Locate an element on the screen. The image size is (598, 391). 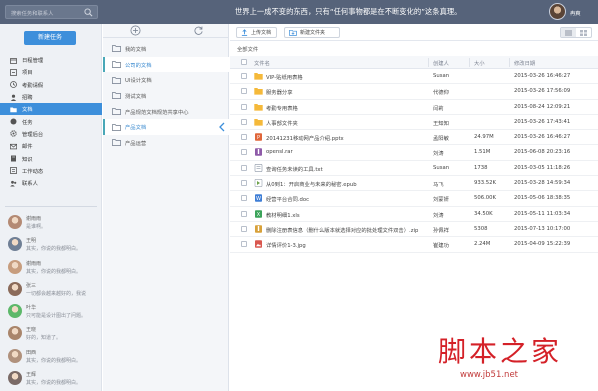
table-row: W 经营平台合同.doc 刘蒙妍 506.00K 2015-05-06 18:38:35 is located at coordinates (414, 199).